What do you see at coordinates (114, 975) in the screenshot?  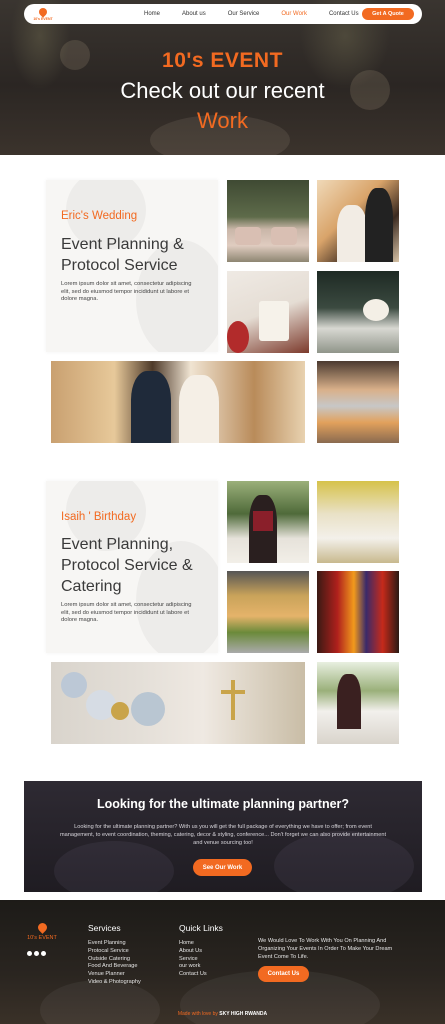 I see `footer-service-item: Venue Planner` at bounding box center [114, 975].